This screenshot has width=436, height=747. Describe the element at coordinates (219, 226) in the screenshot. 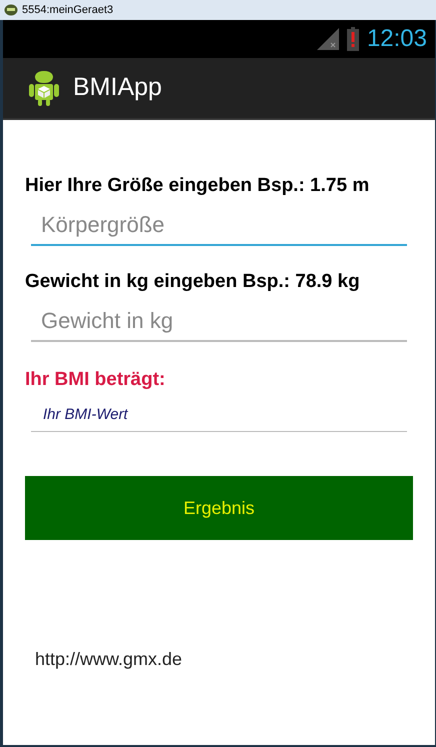

I see `input-field: Körpergröße` at that location.